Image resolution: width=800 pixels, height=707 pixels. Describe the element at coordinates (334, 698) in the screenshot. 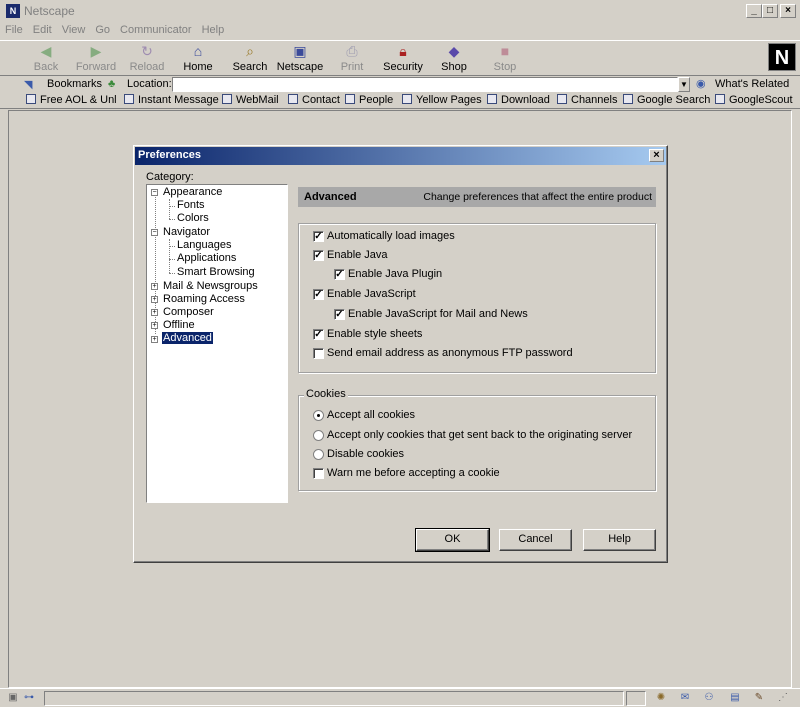

I see `status-text-panel` at that location.